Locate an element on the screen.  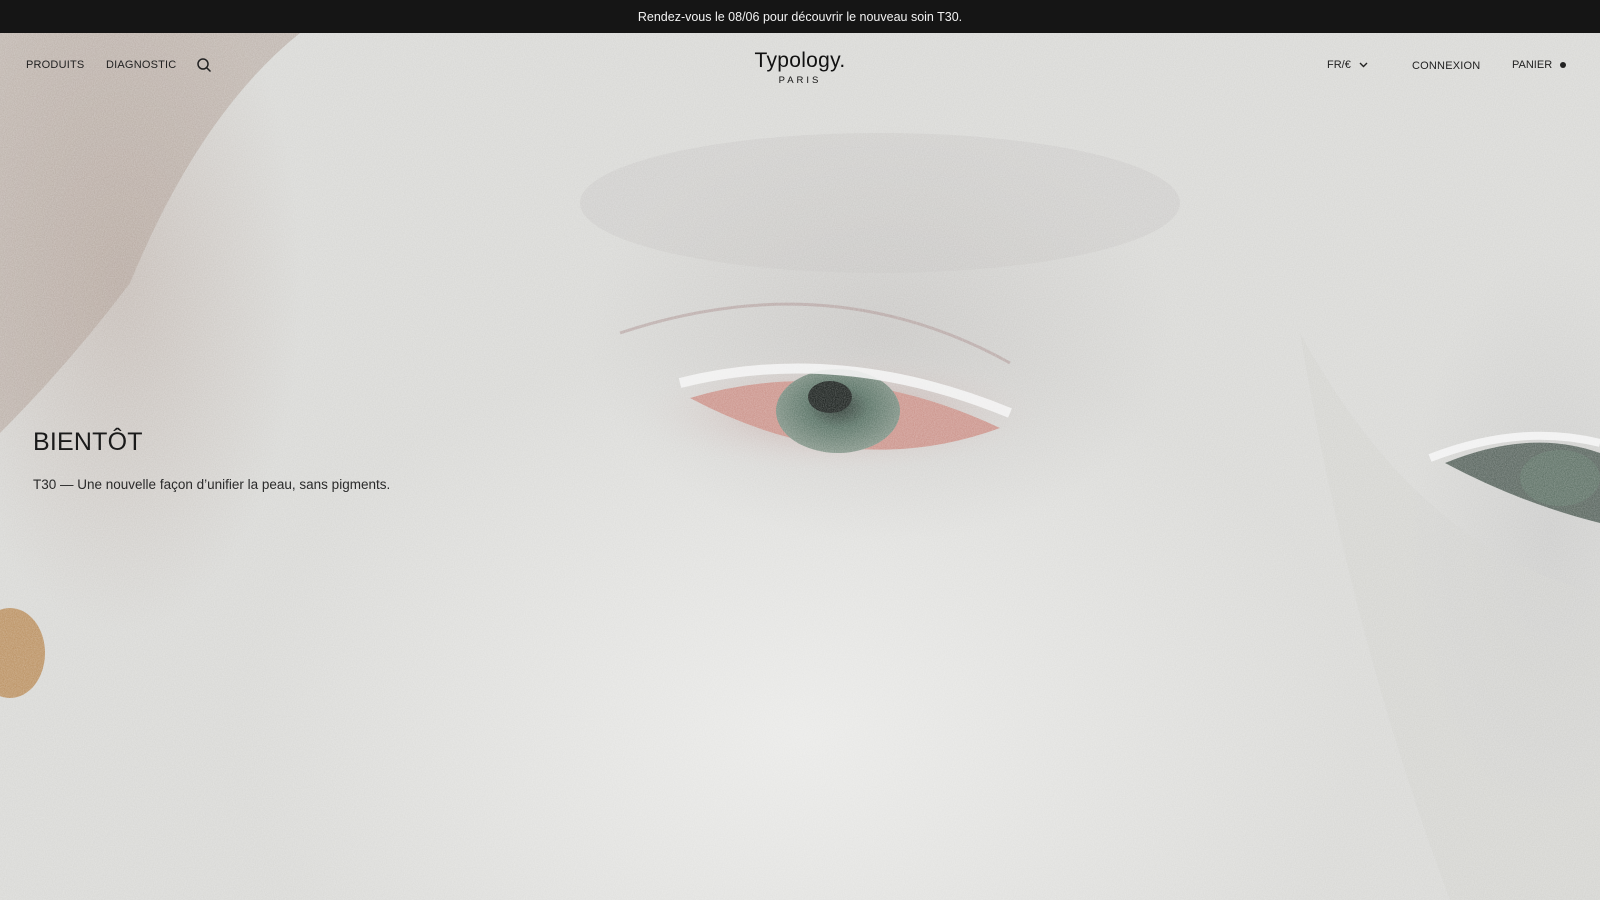
nav-connexion: CONNEXION is located at coordinates (1446, 66).